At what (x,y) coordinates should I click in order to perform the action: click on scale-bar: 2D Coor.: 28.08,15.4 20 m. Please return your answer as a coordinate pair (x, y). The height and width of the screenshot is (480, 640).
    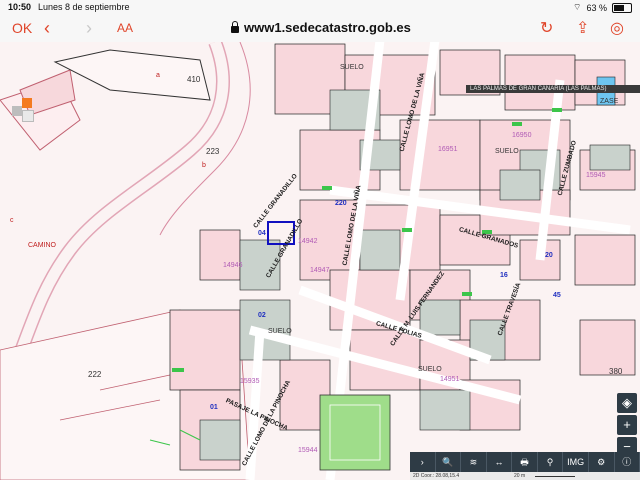
    Looking at the image, I should click on (525, 476).